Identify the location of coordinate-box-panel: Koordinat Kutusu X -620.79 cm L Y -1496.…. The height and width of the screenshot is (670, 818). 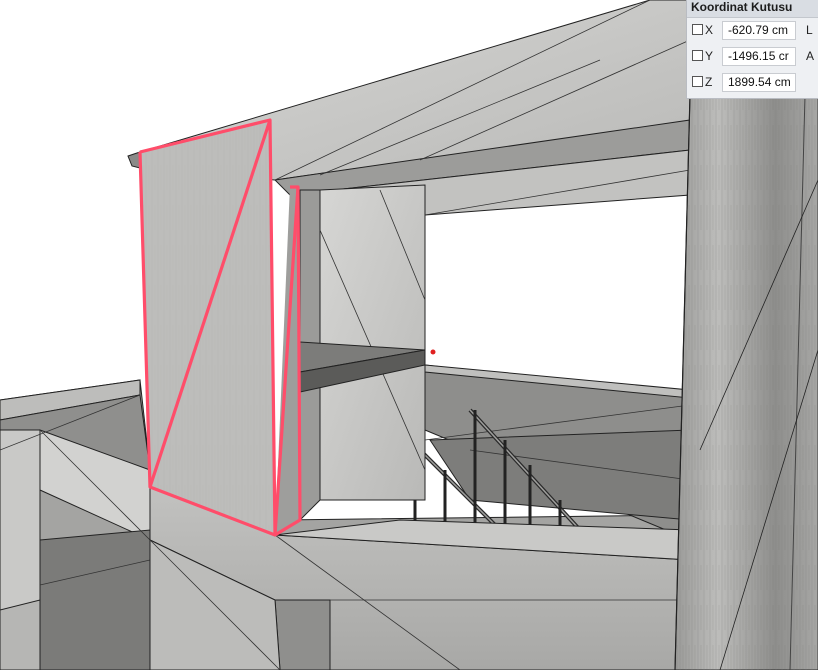
(752, 49).